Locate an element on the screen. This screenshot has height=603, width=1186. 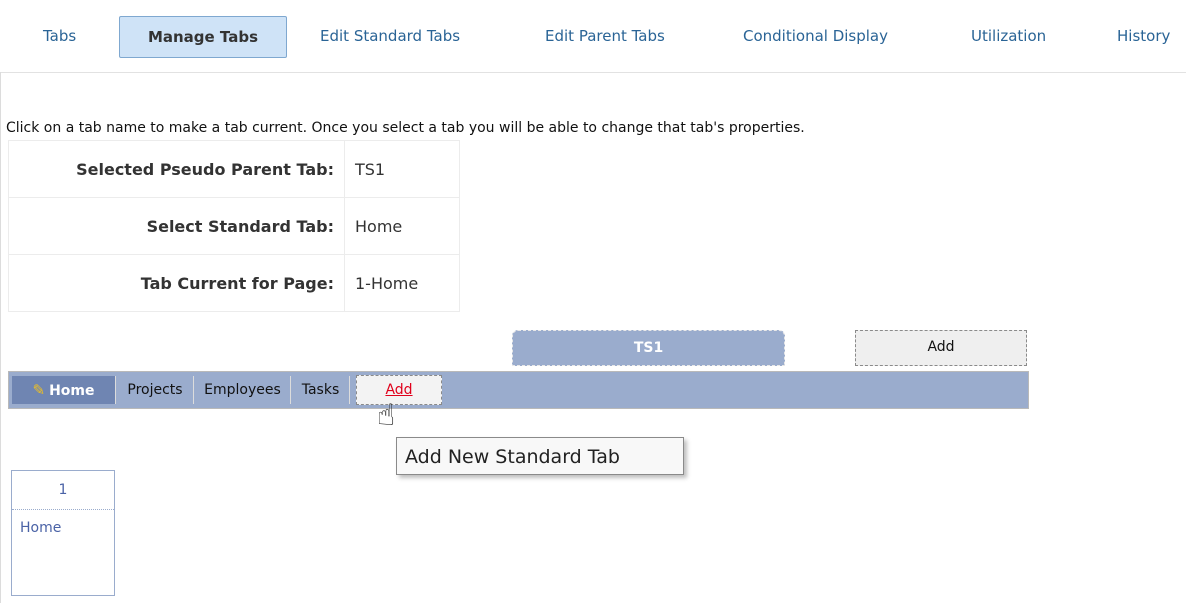
content-border is located at coordinates (0, 337).